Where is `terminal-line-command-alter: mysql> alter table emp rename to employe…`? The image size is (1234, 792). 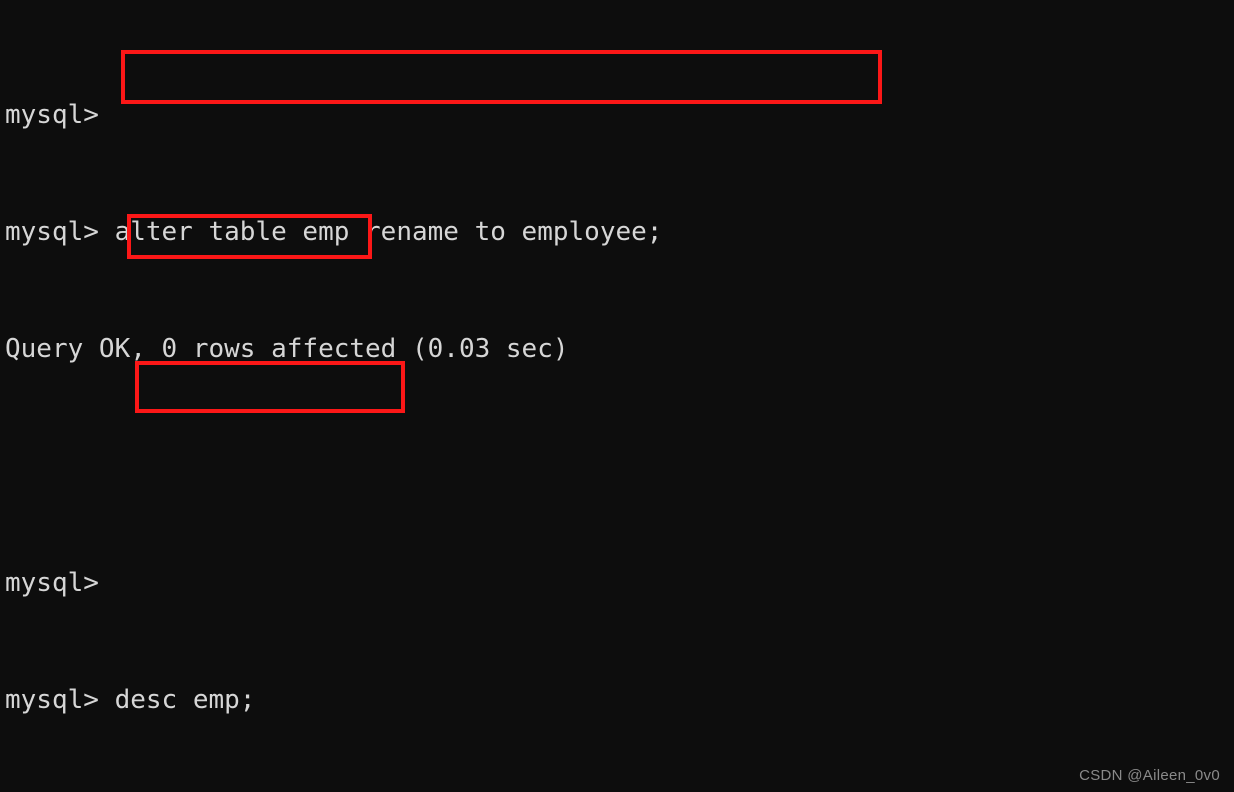
terminal-line-command-alter: mysql> alter table emp rename to employe… is located at coordinates (334, 232).